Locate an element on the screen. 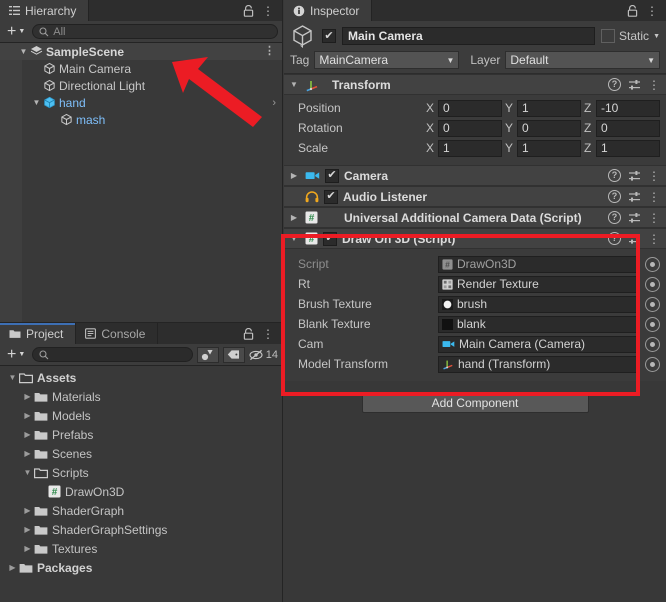 The height and width of the screenshot is (602, 666). object-enabled-checkbox: ✔ is located at coordinates (329, 36).